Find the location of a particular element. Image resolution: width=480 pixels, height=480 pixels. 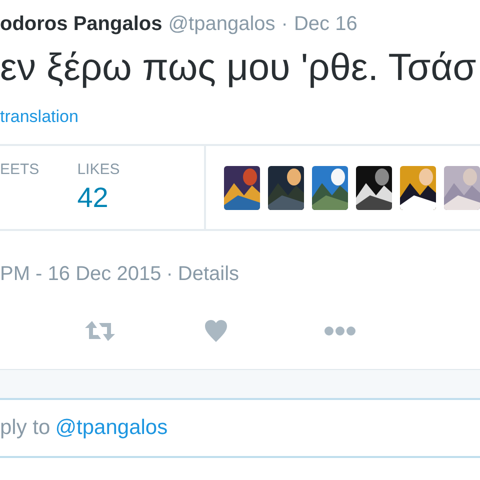

translation-link: translation is located at coordinates (39, 116).